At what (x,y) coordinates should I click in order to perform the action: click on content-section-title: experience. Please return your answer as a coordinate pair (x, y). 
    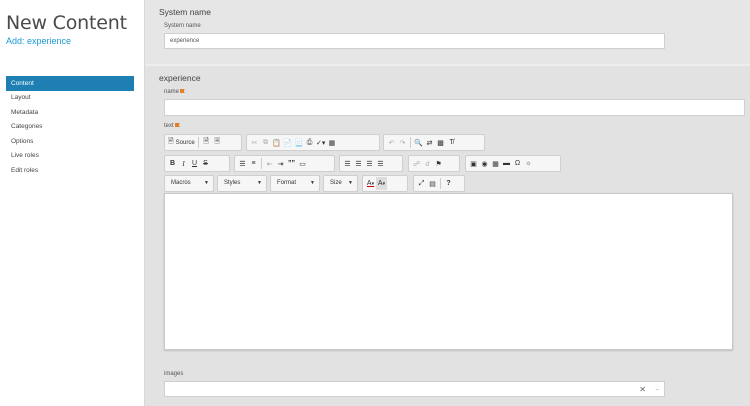
    Looking at the image, I should click on (180, 78).